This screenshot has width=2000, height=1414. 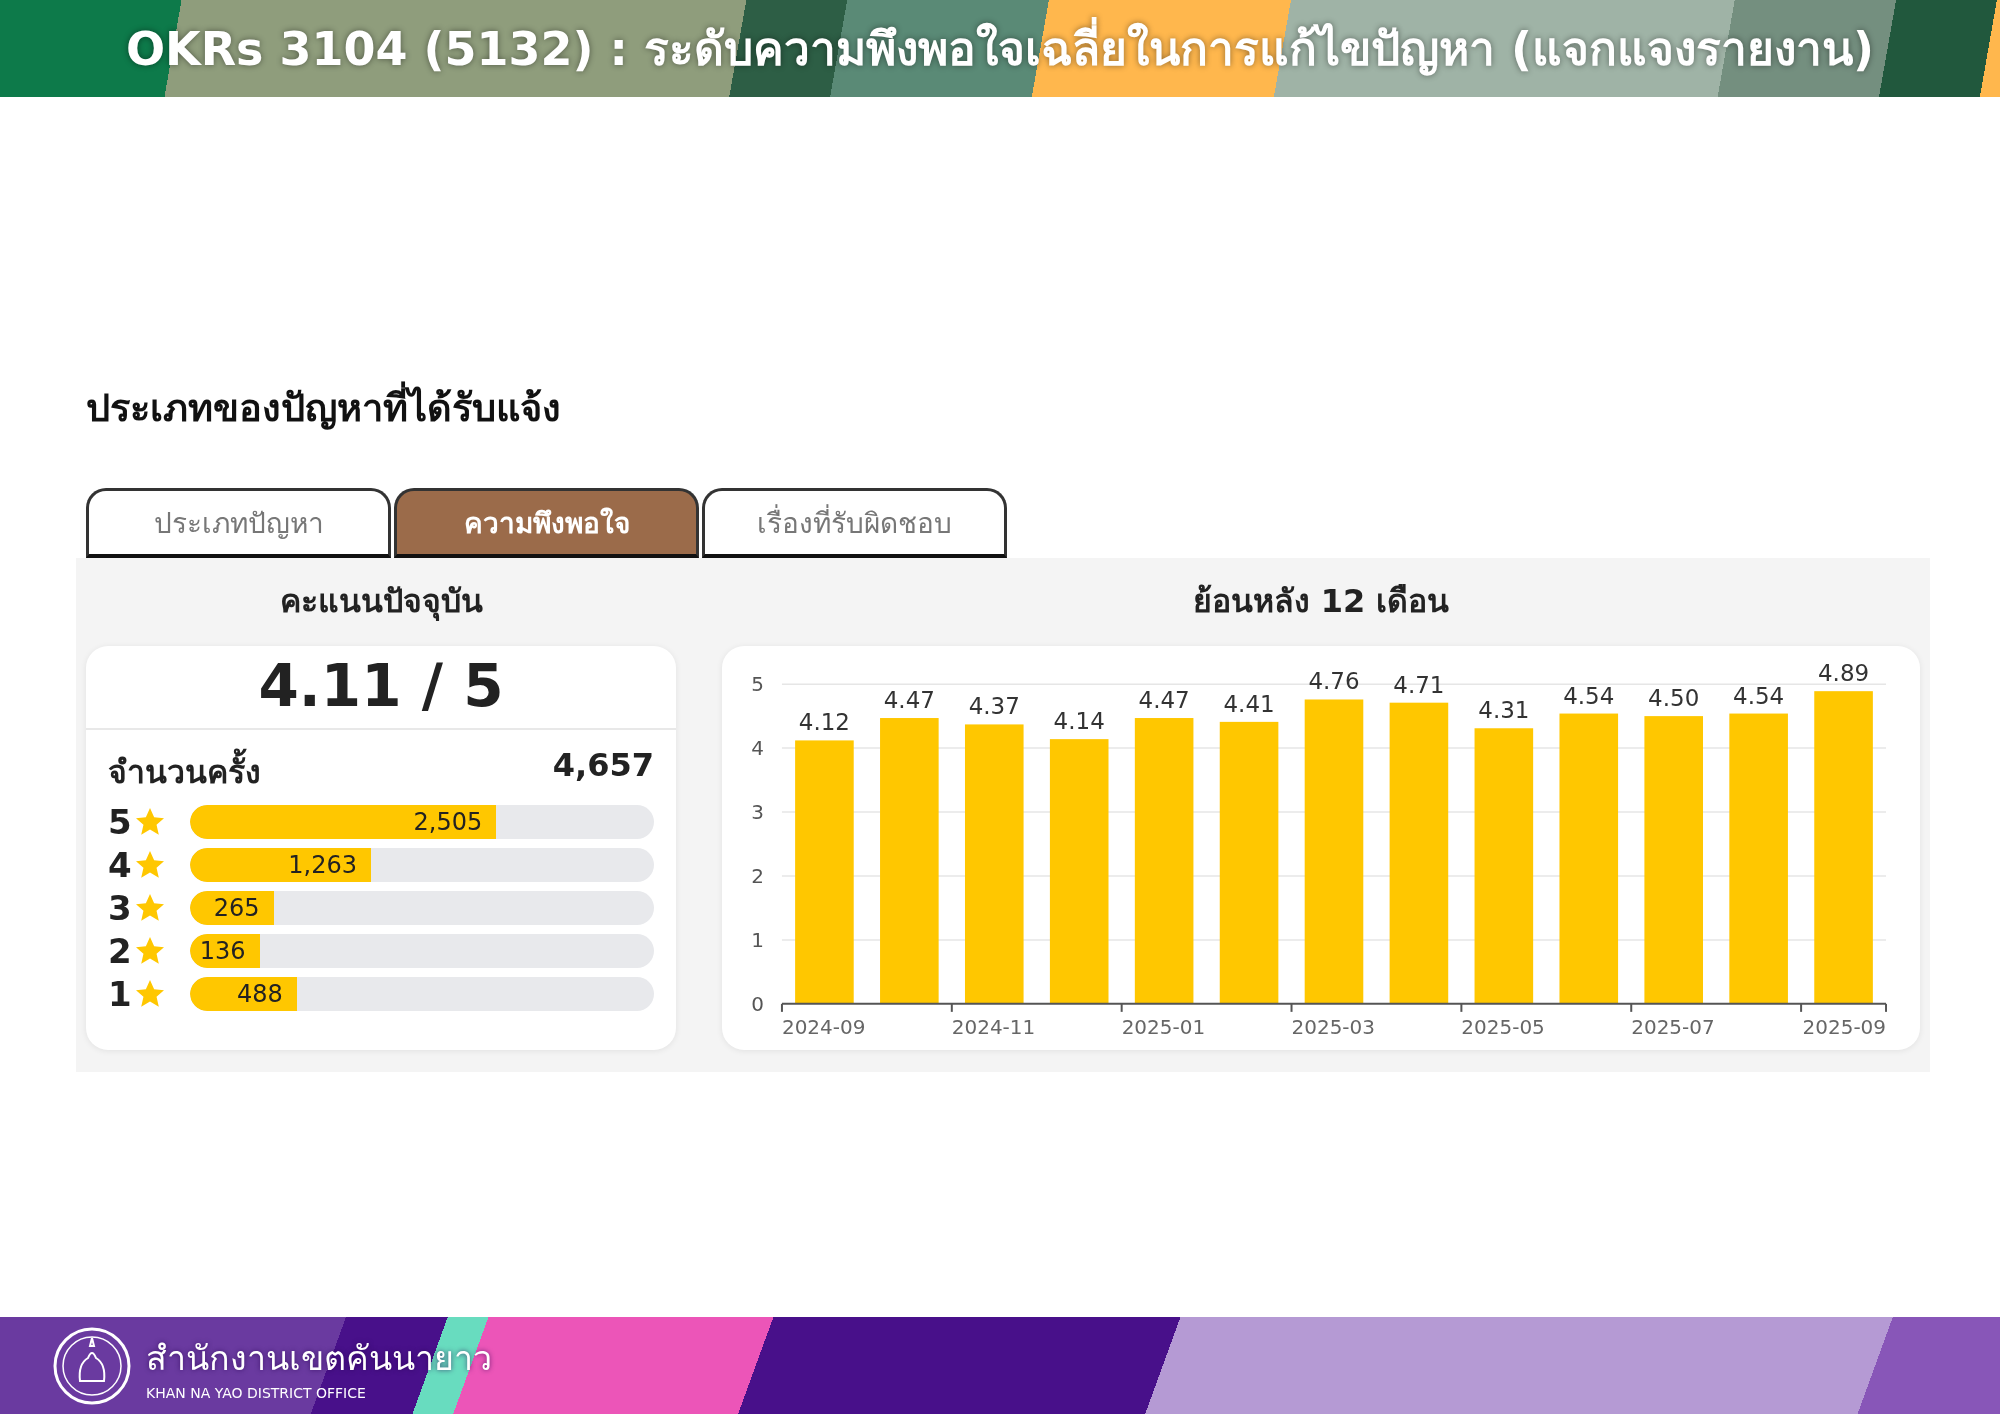 What do you see at coordinates (757, 748) in the screenshot?
I see `y-tick-label: 4` at bounding box center [757, 748].